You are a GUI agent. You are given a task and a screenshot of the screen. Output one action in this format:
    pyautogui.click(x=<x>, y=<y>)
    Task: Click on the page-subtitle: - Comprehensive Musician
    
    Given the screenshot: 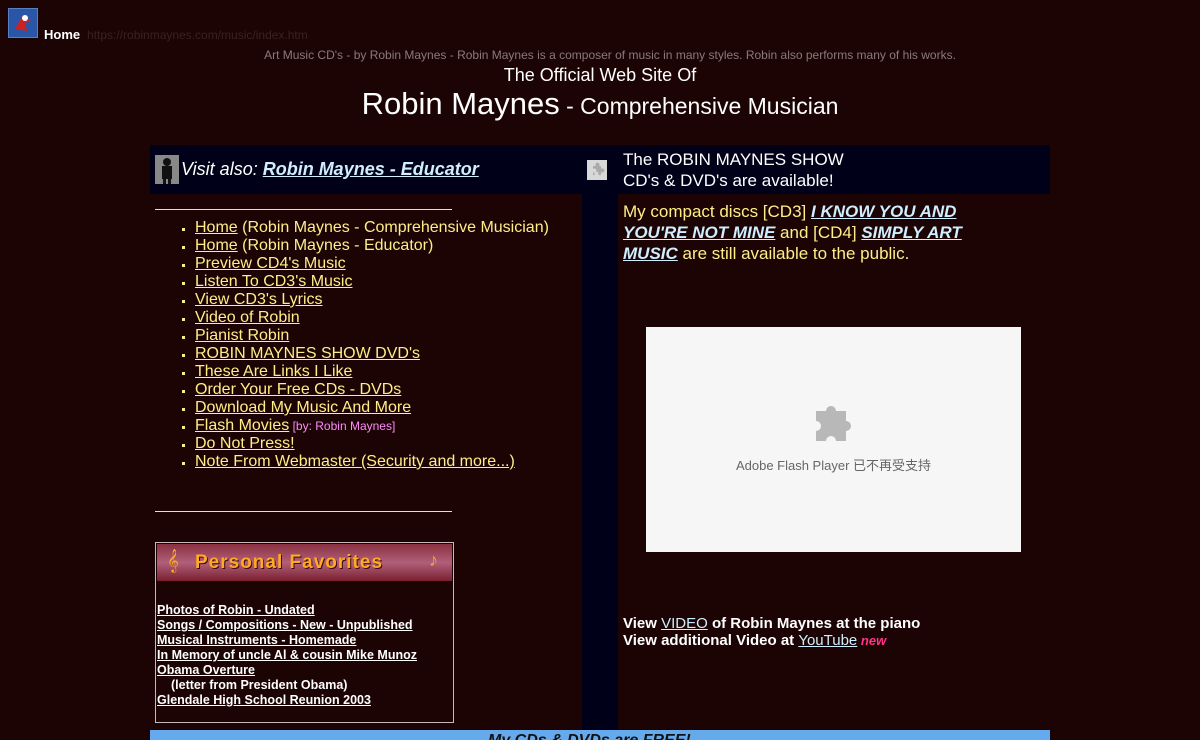 What is the action you would take?
    pyautogui.click(x=699, y=106)
    